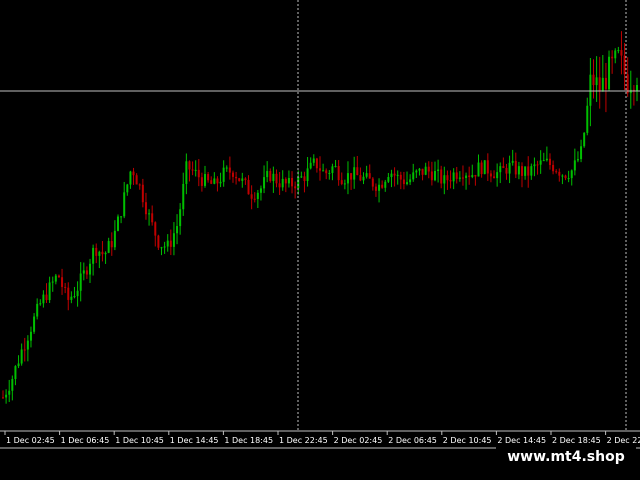  Describe the element at coordinates (248, 440) in the screenshot. I see `time-tick-label: 1 Dec 18:45` at that location.